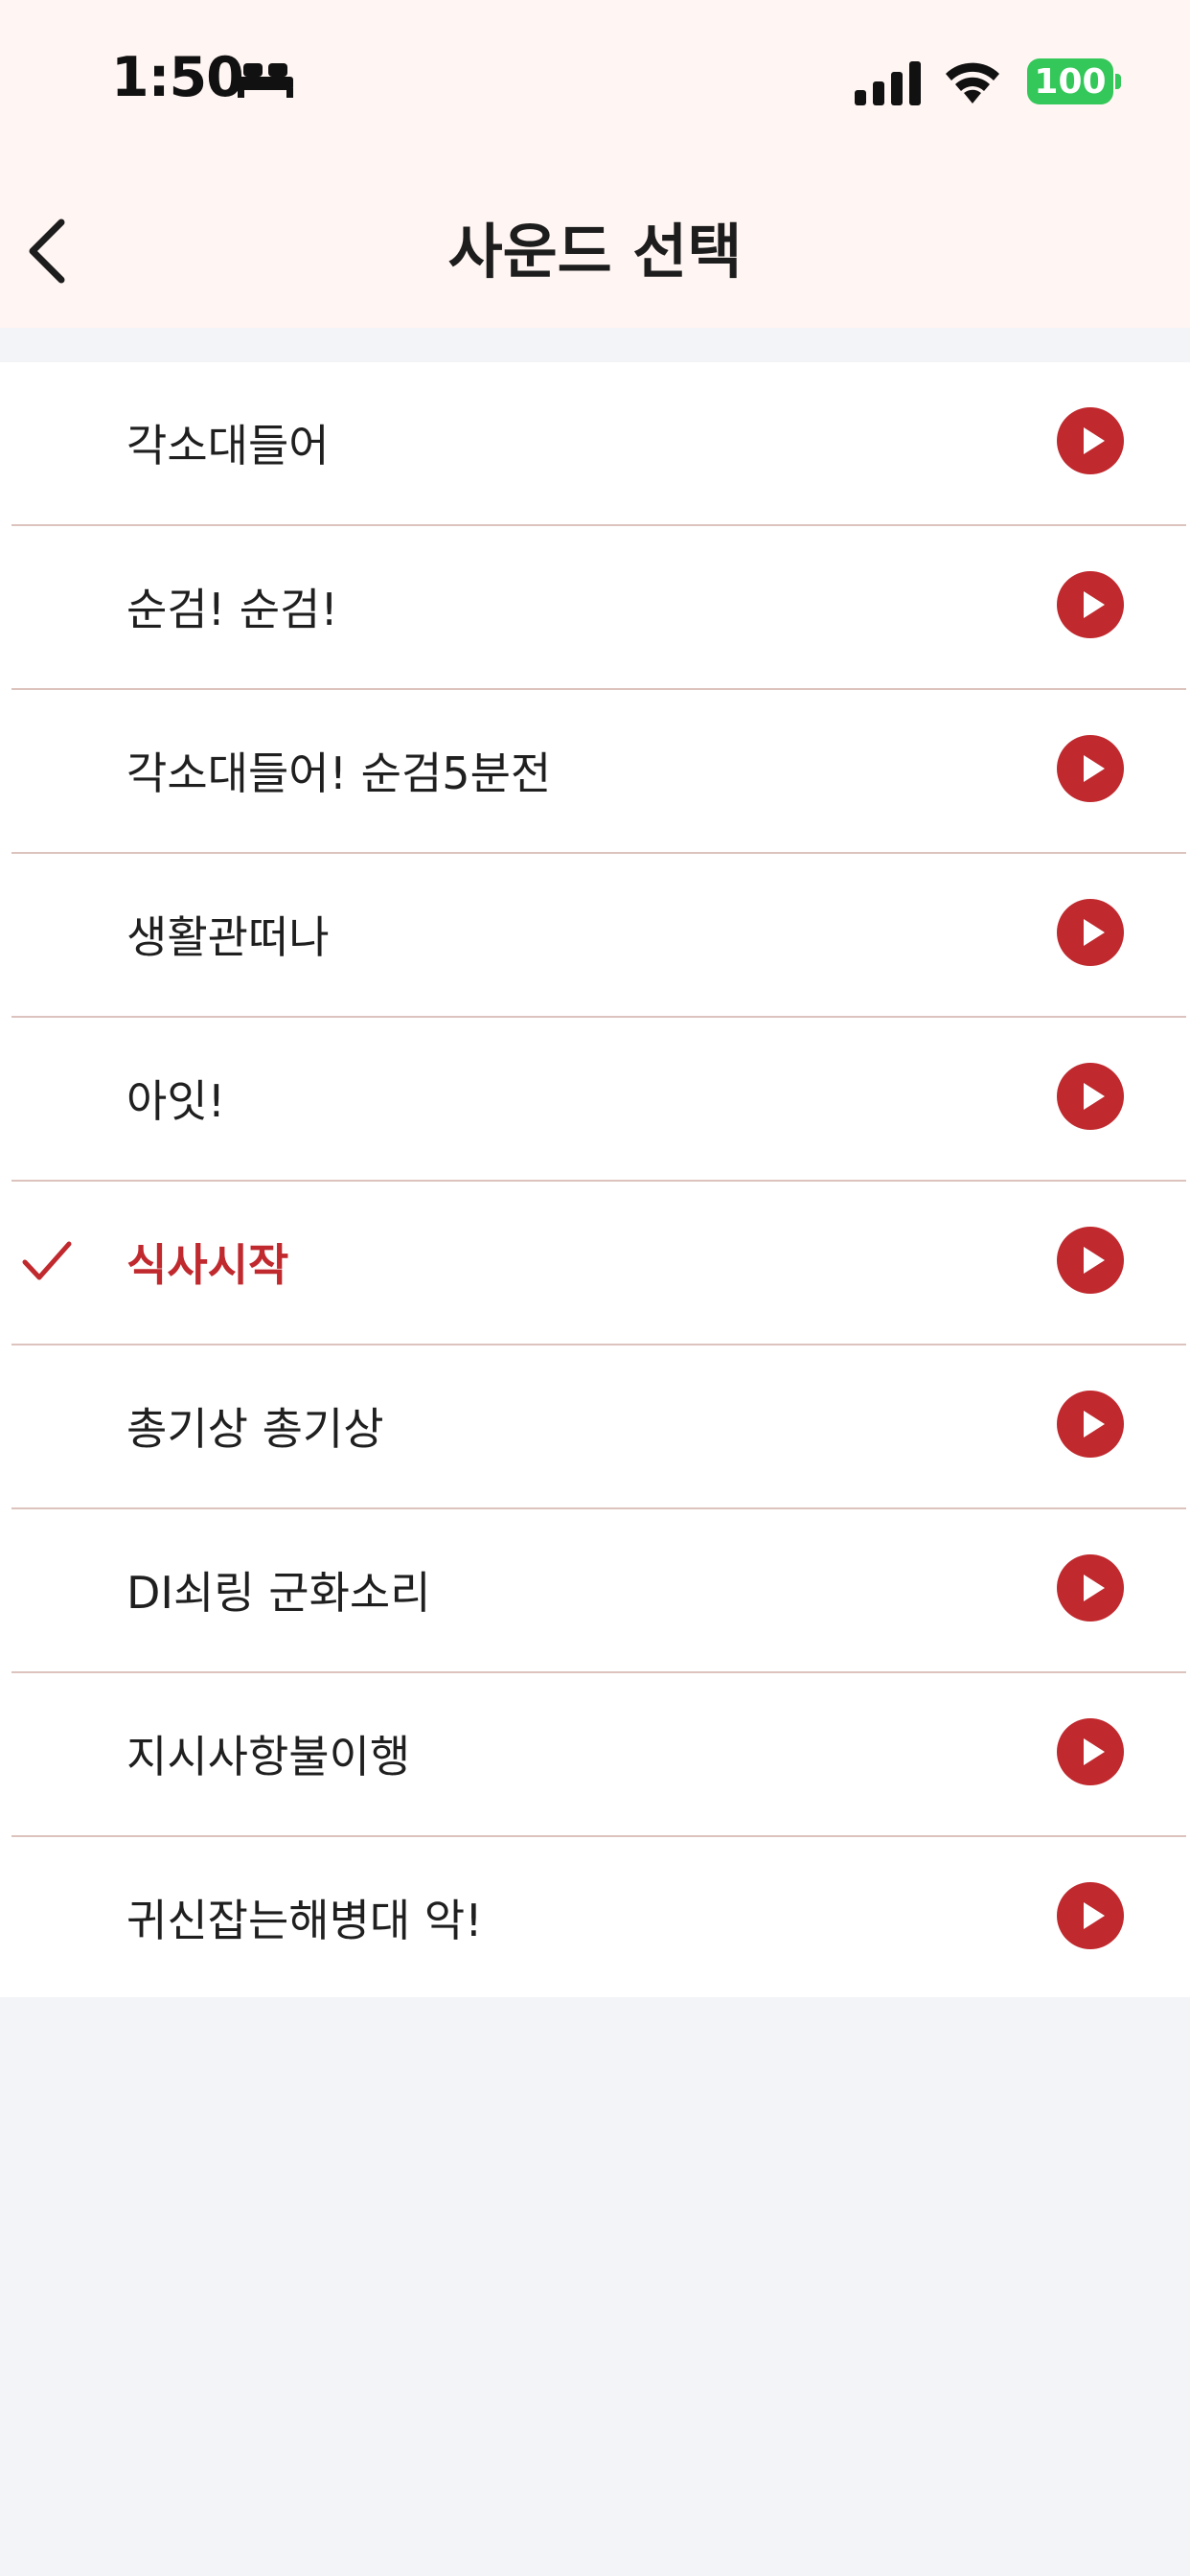  I want to click on sound-row: 아잇!, so click(595, 1100).